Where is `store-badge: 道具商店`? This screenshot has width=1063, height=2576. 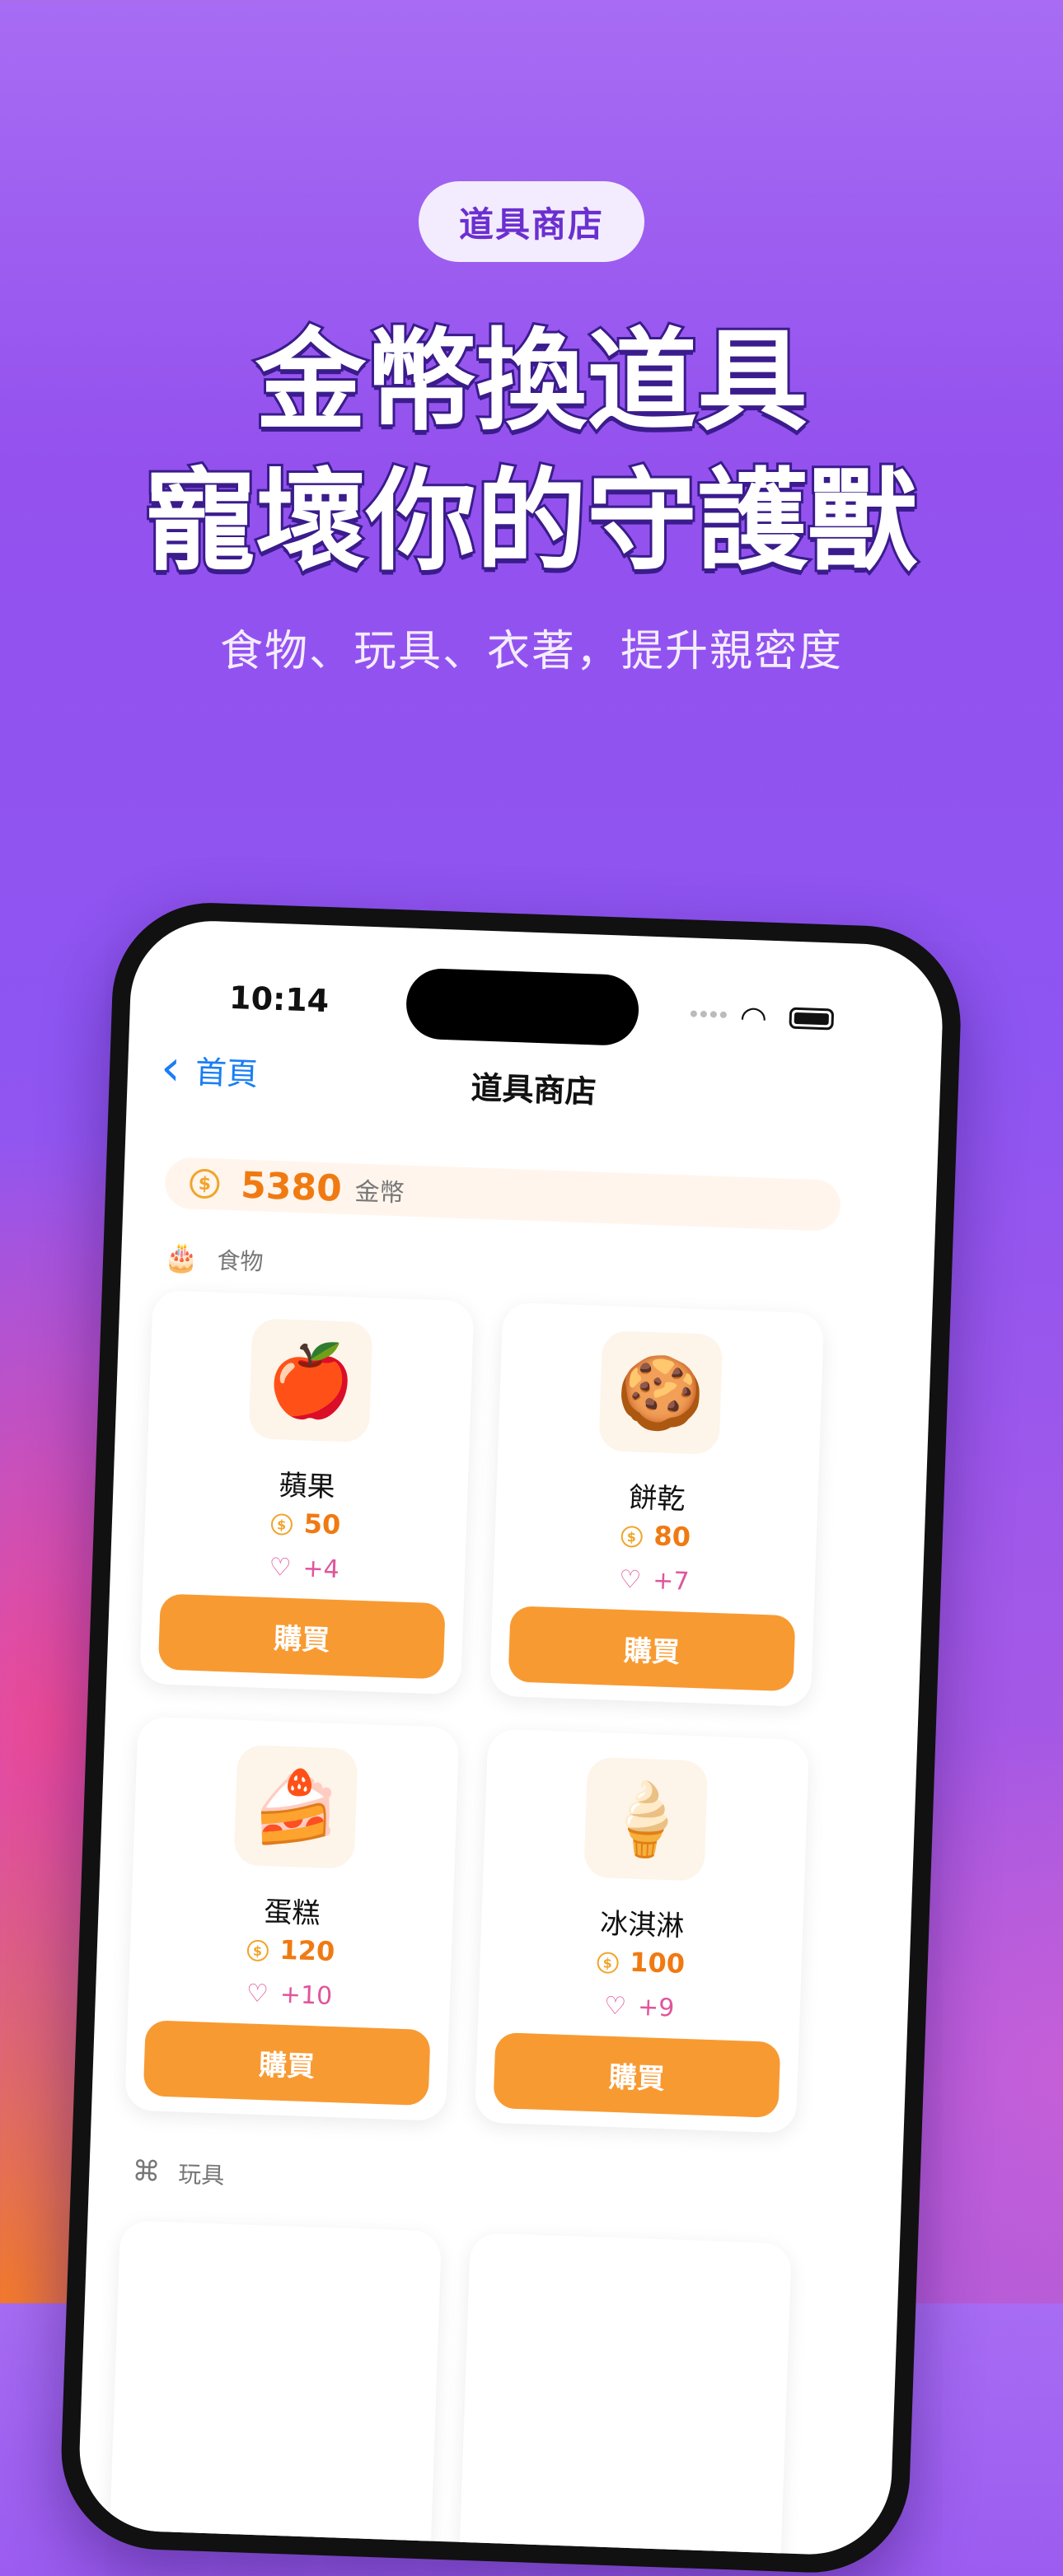 store-badge: 道具商店 is located at coordinates (531, 221).